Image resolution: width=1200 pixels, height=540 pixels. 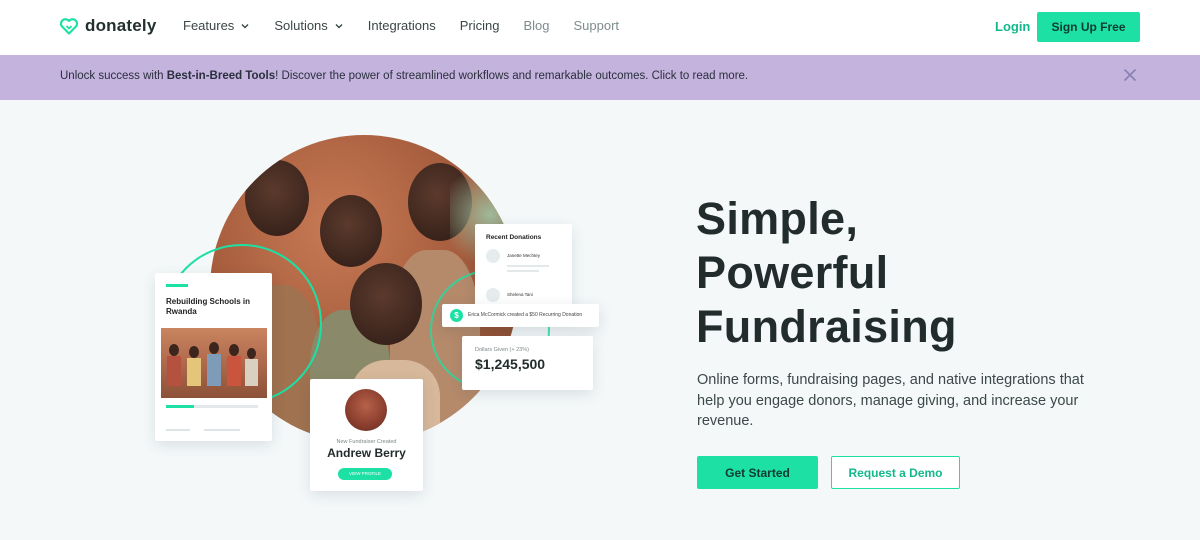 What do you see at coordinates (214, 363) in the screenshot?
I see `campaign-thumbnail` at bounding box center [214, 363].